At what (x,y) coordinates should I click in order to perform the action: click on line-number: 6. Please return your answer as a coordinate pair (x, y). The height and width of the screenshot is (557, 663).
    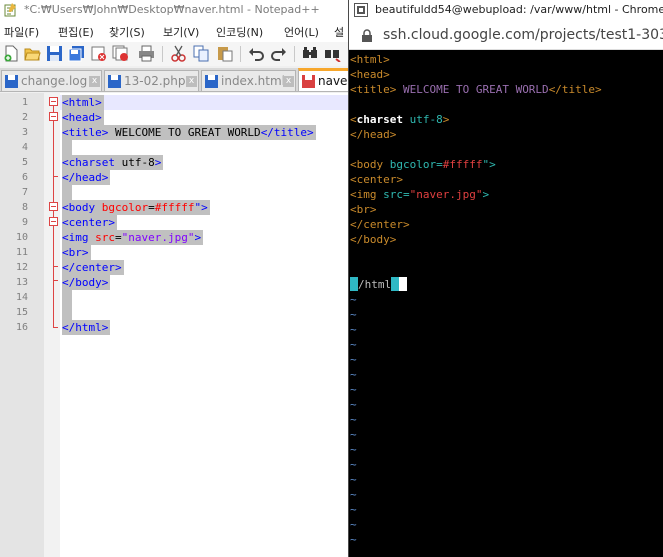
    Looking at the image, I should click on (24, 177).